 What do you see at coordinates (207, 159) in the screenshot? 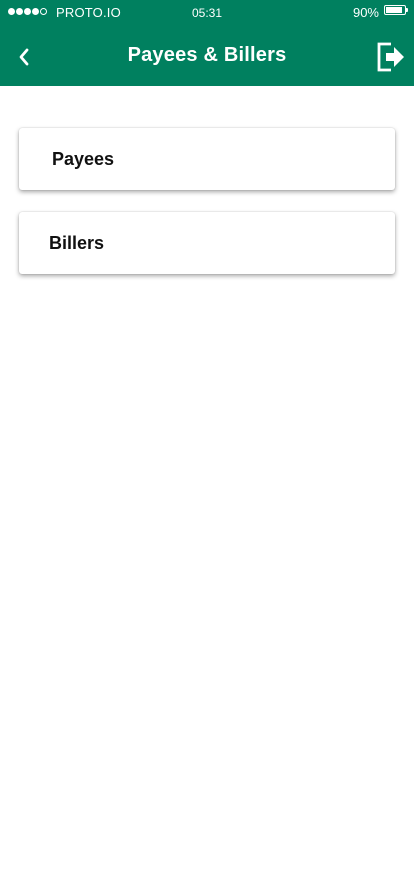
I see `payees-menu-item: Payees` at bounding box center [207, 159].